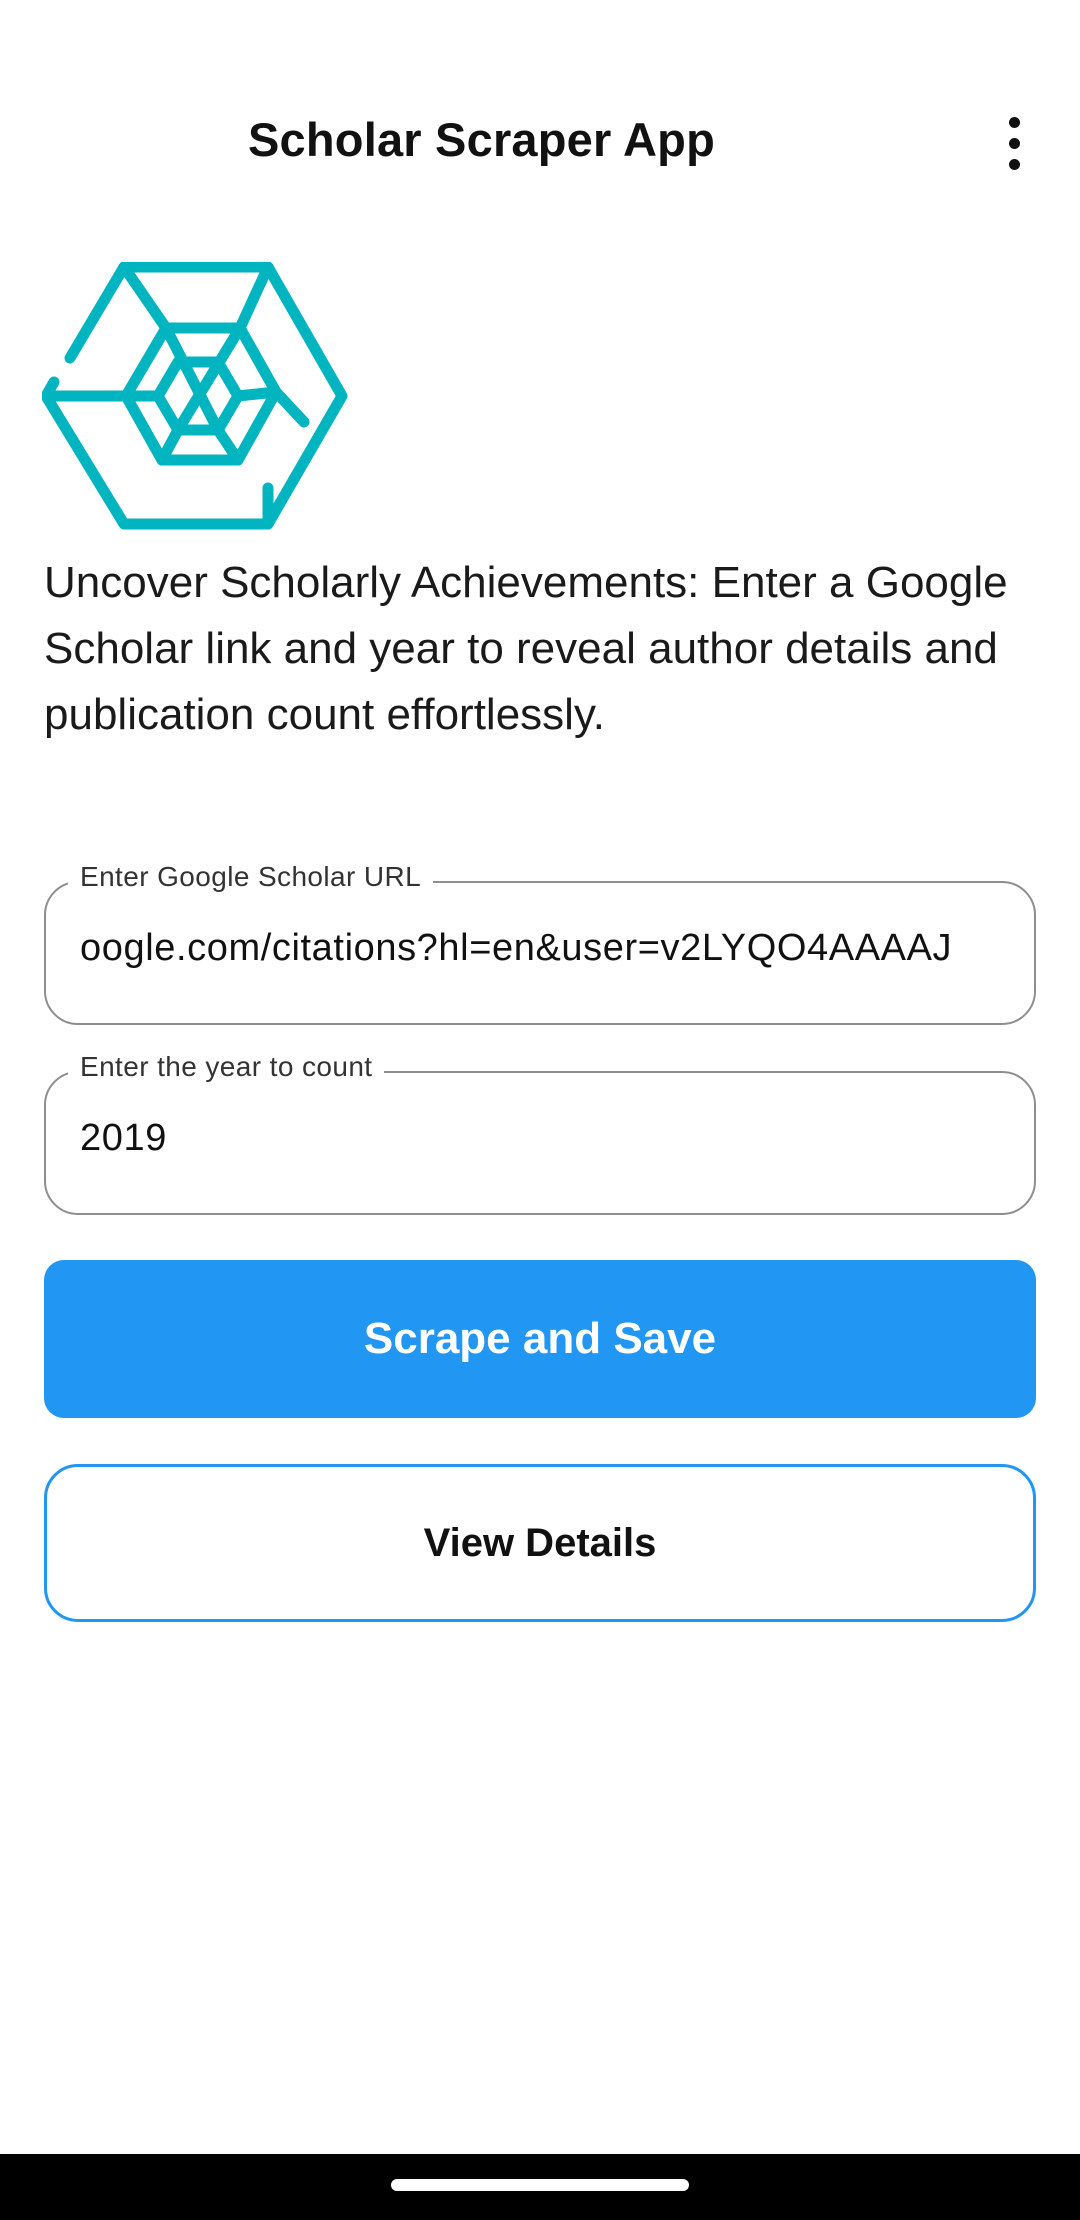 This screenshot has height=2220, width=1080. What do you see at coordinates (195, 396) in the screenshot?
I see `hexagon-web-logo-icon` at bounding box center [195, 396].